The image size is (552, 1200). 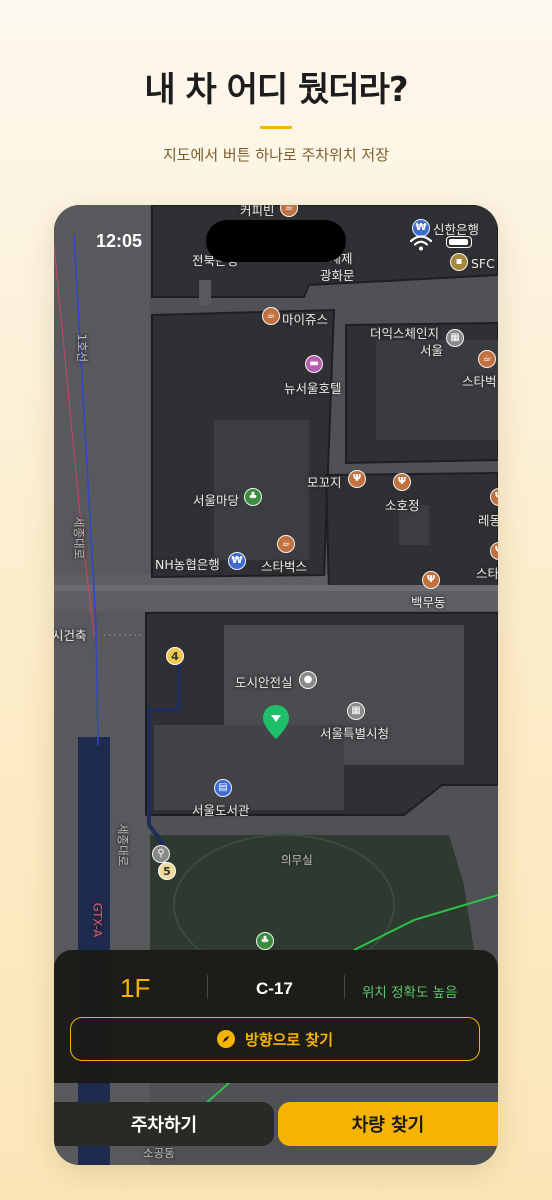 I want to click on map-label-maijus: 마이쥬스, so click(x=305, y=319).